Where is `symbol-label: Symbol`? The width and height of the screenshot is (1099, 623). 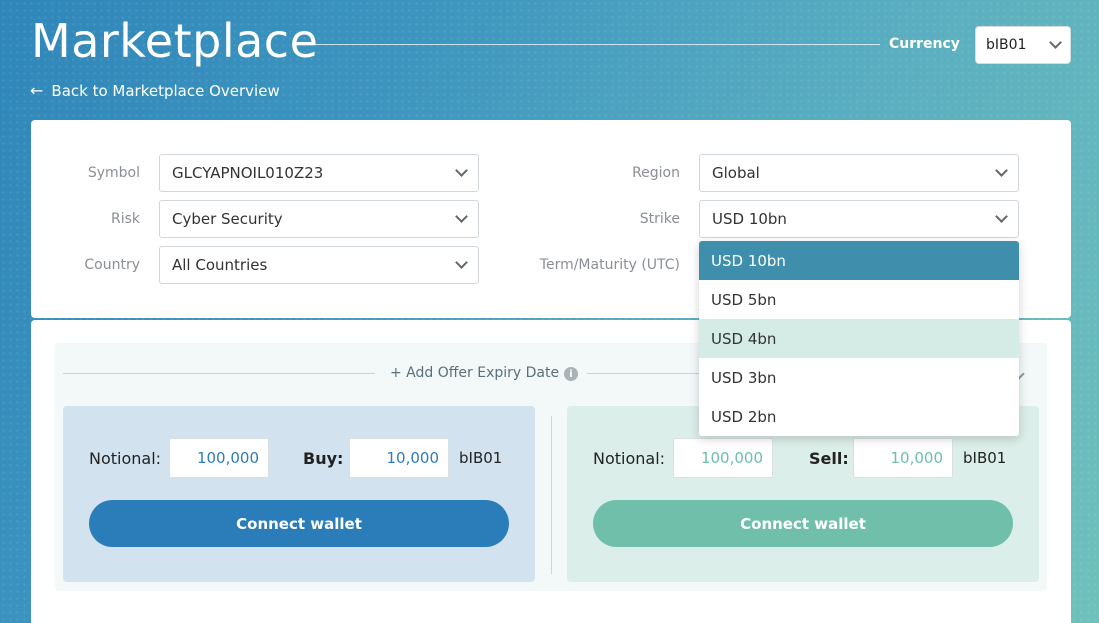
symbol-label: Symbol is located at coordinates (113, 173).